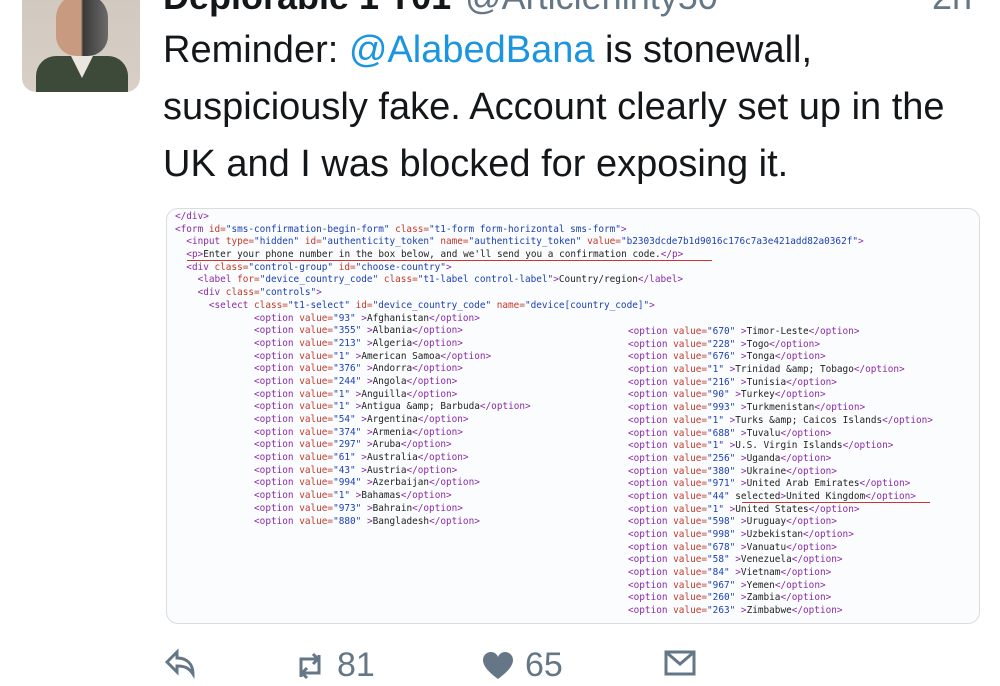  What do you see at coordinates (307, 8) in the screenshot?
I see `display-name: Deplorable 1 T01` at bounding box center [307, 8].